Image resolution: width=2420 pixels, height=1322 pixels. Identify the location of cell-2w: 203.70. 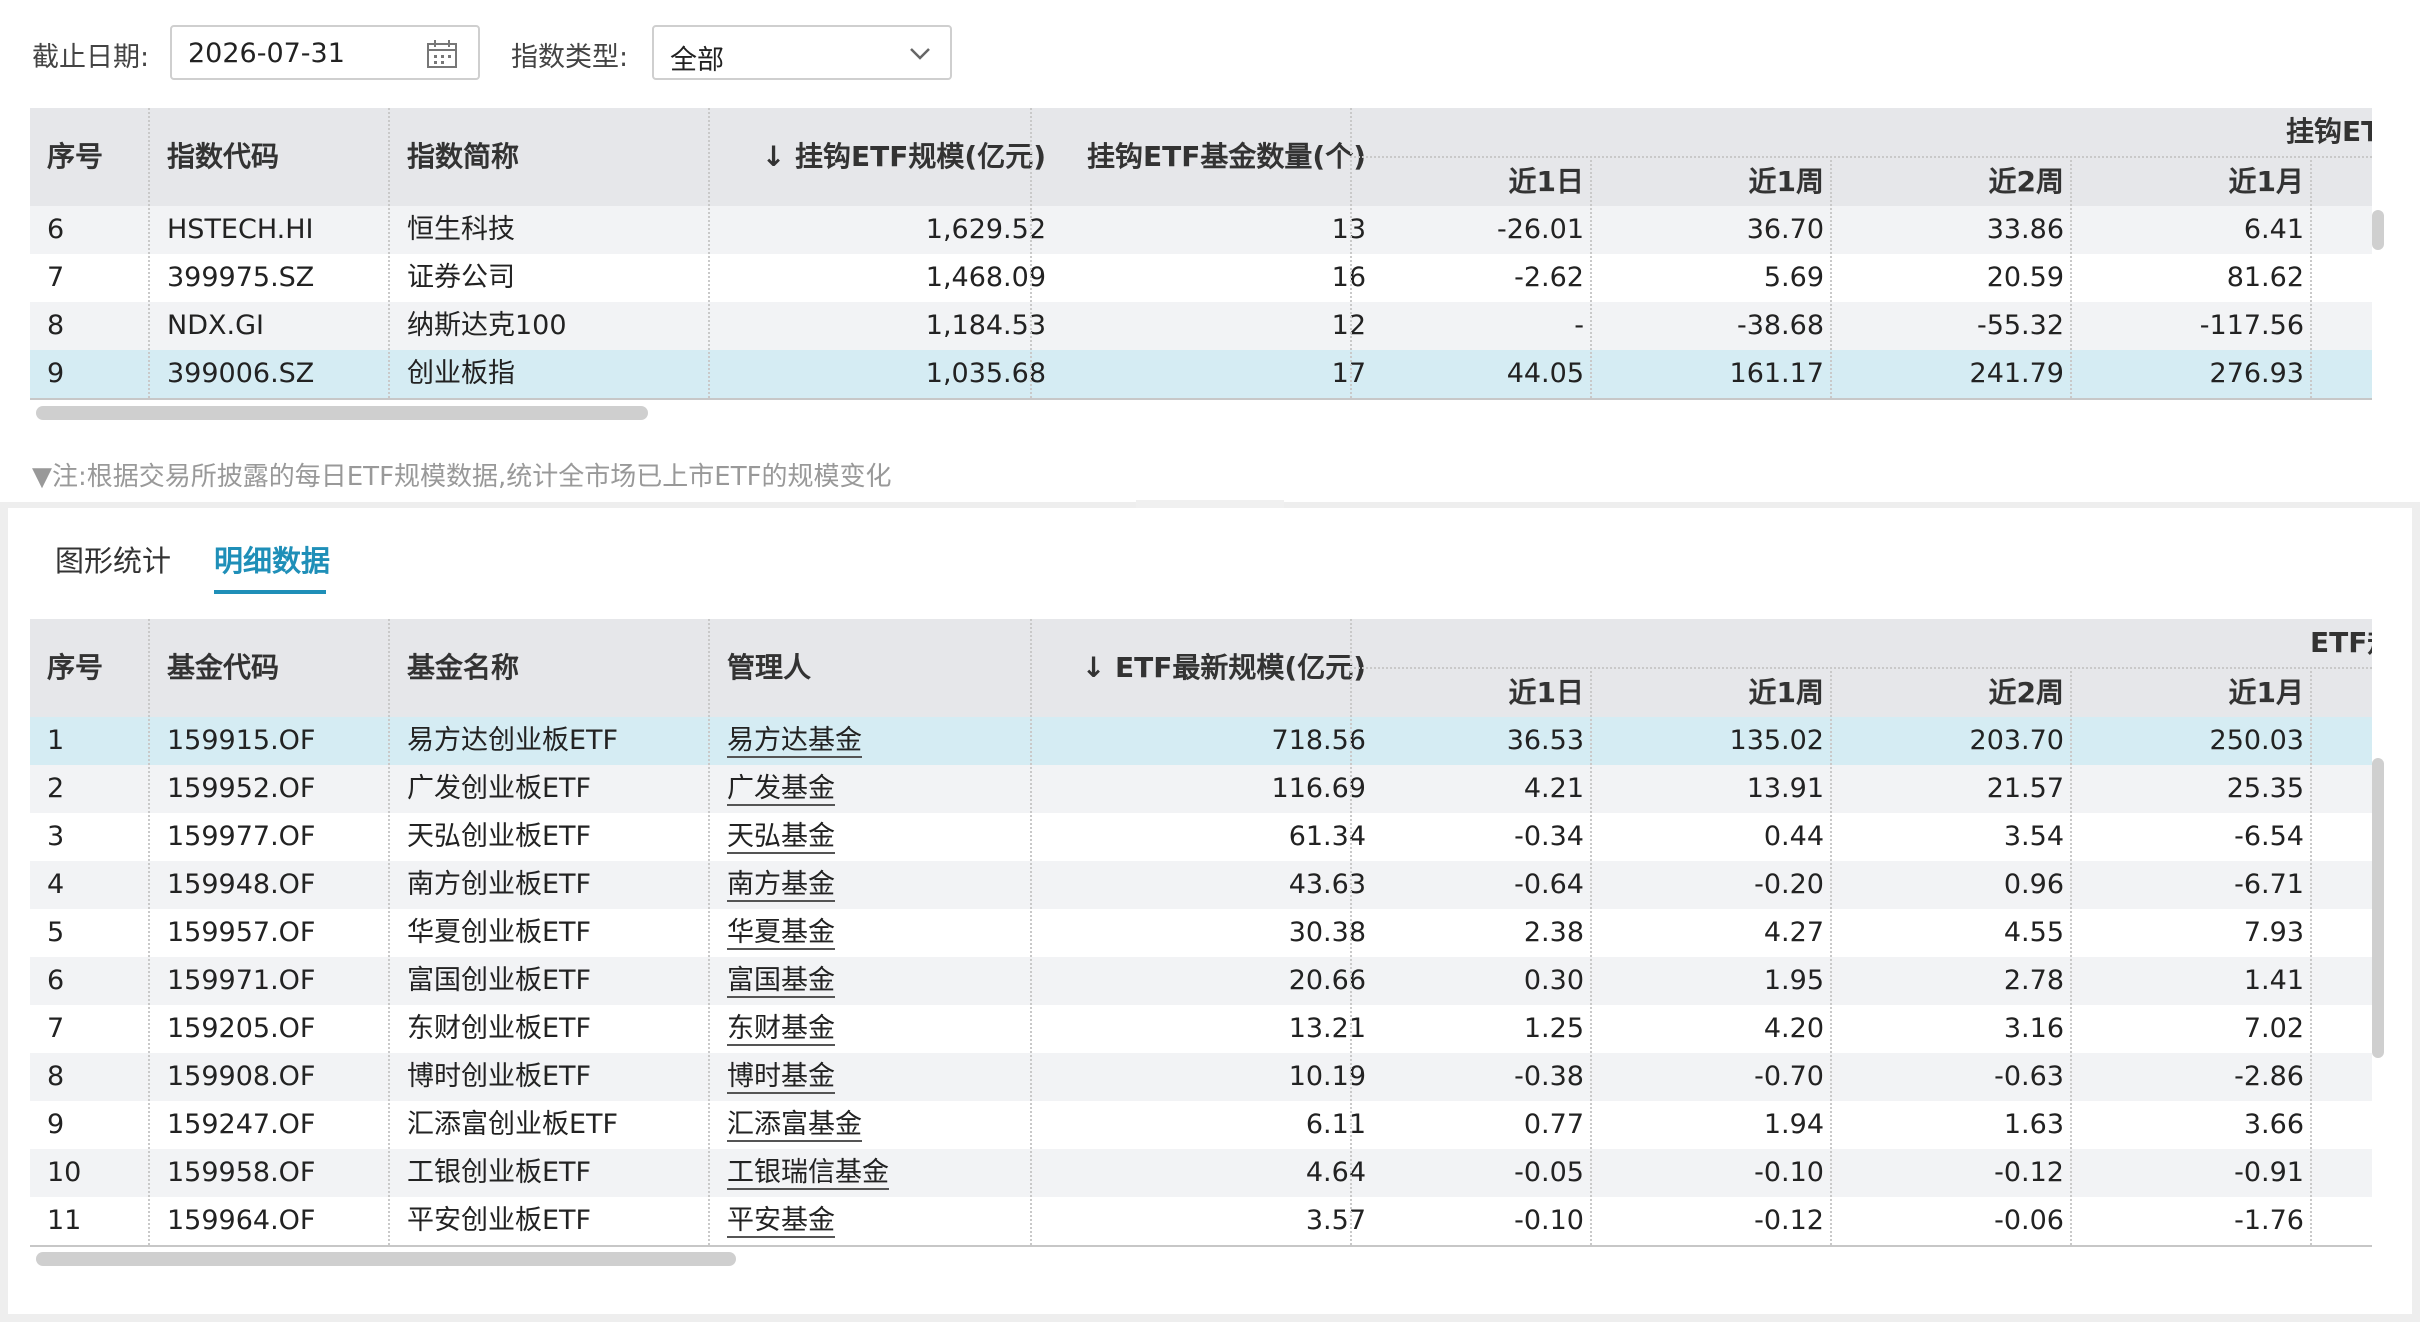
(2016, 740).